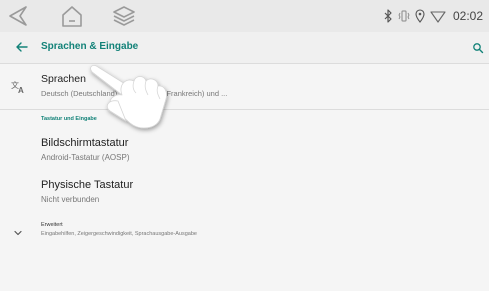  What do you see at coordinates (124, 16) in the screenshot?
I see `nav-recents-icon` at bounding box center [124, 16].